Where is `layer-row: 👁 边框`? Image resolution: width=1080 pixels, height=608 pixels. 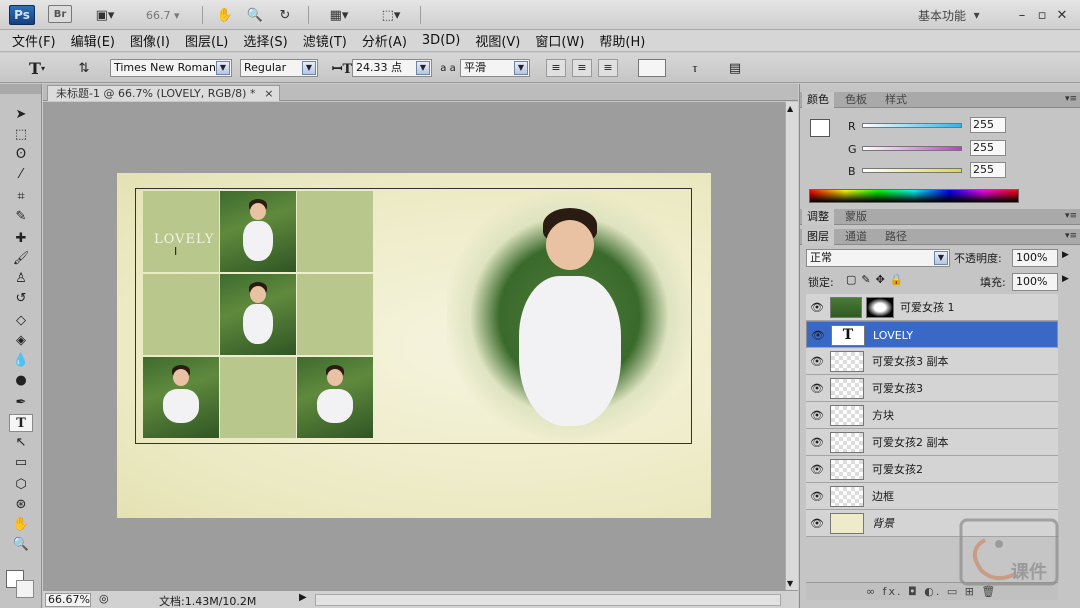 layer-row: 👁 边框 is located at coordinates (932, 496).